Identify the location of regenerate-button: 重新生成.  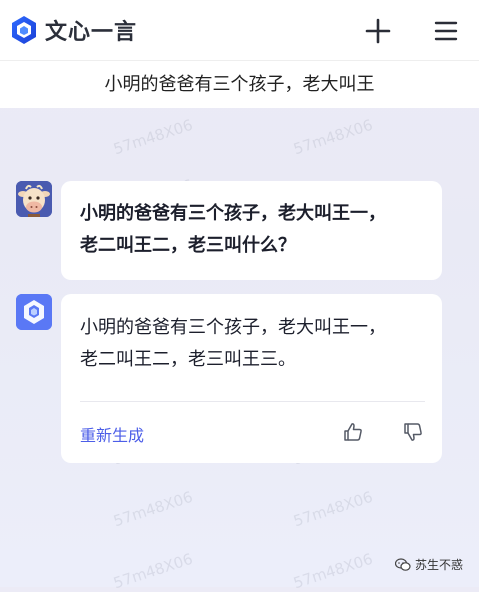
(112, 434).